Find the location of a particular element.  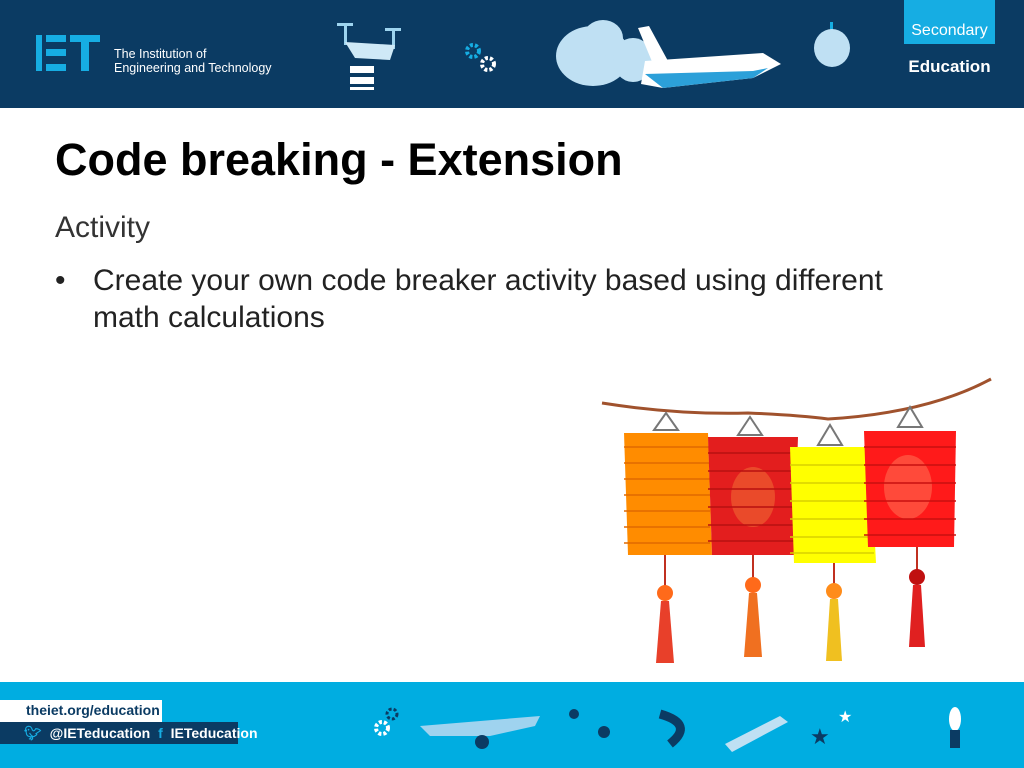

apple-icon is located at coordinates (832, 44).